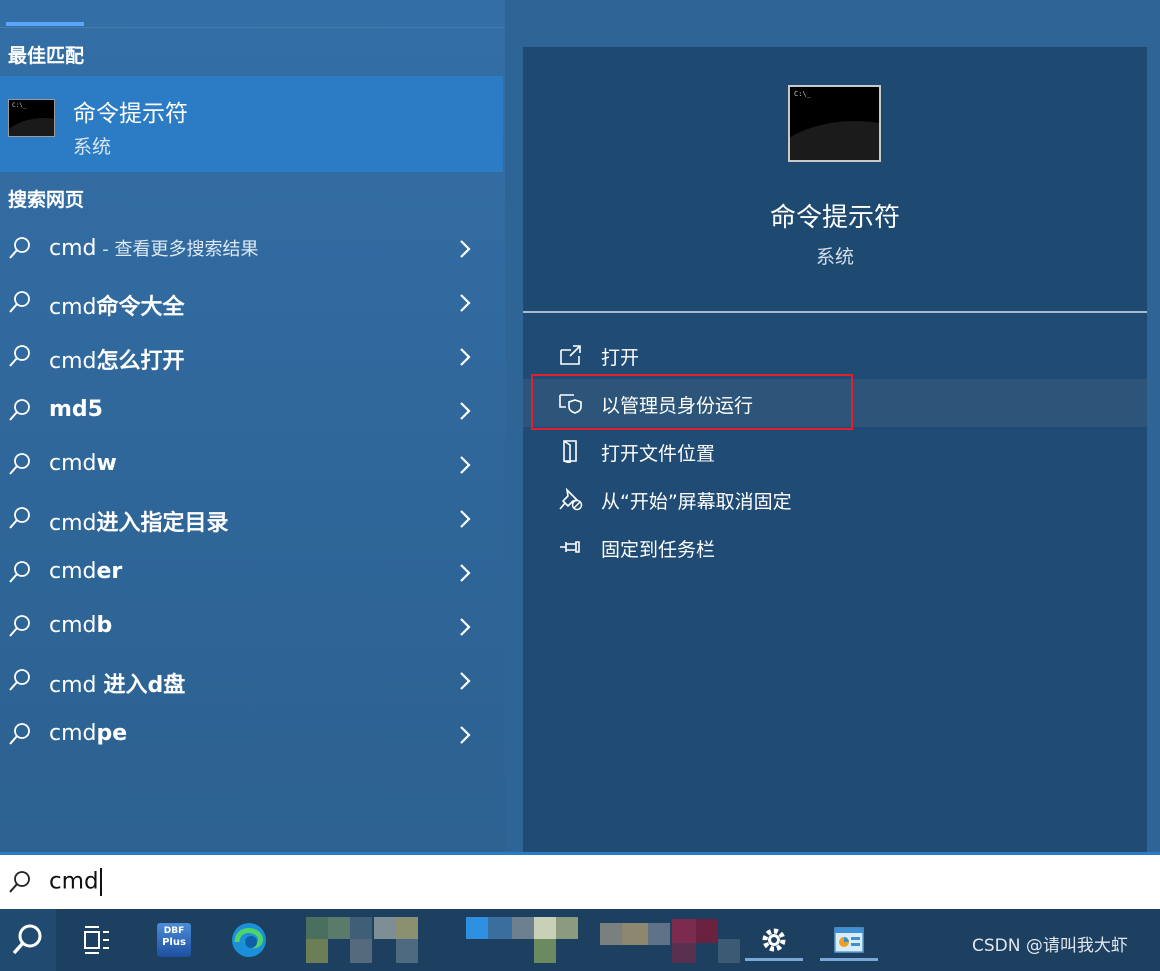 The image size is (1160, 971). Describe the element at coordinates (620, 358) in the screenshot. I see `action-open-label: 打开` at that location.